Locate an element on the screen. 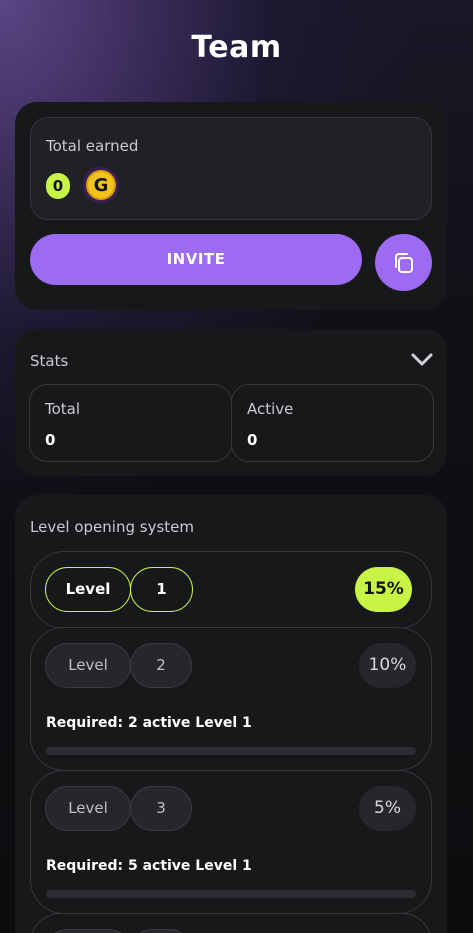 The height and width of the screenshot is (933, 473). stats-label: Stats is located at coordinates (49, 361).